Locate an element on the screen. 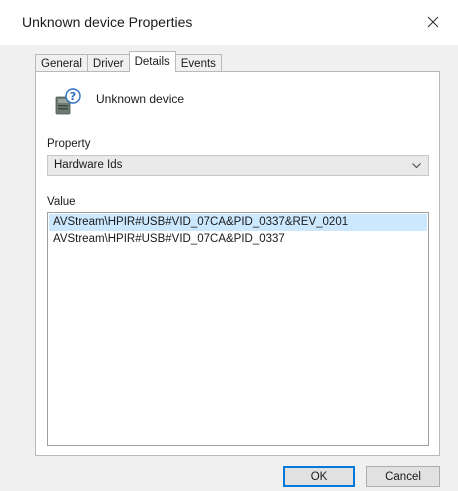  title-bar: Unknown device Properties is located at coordinates (229, 22).